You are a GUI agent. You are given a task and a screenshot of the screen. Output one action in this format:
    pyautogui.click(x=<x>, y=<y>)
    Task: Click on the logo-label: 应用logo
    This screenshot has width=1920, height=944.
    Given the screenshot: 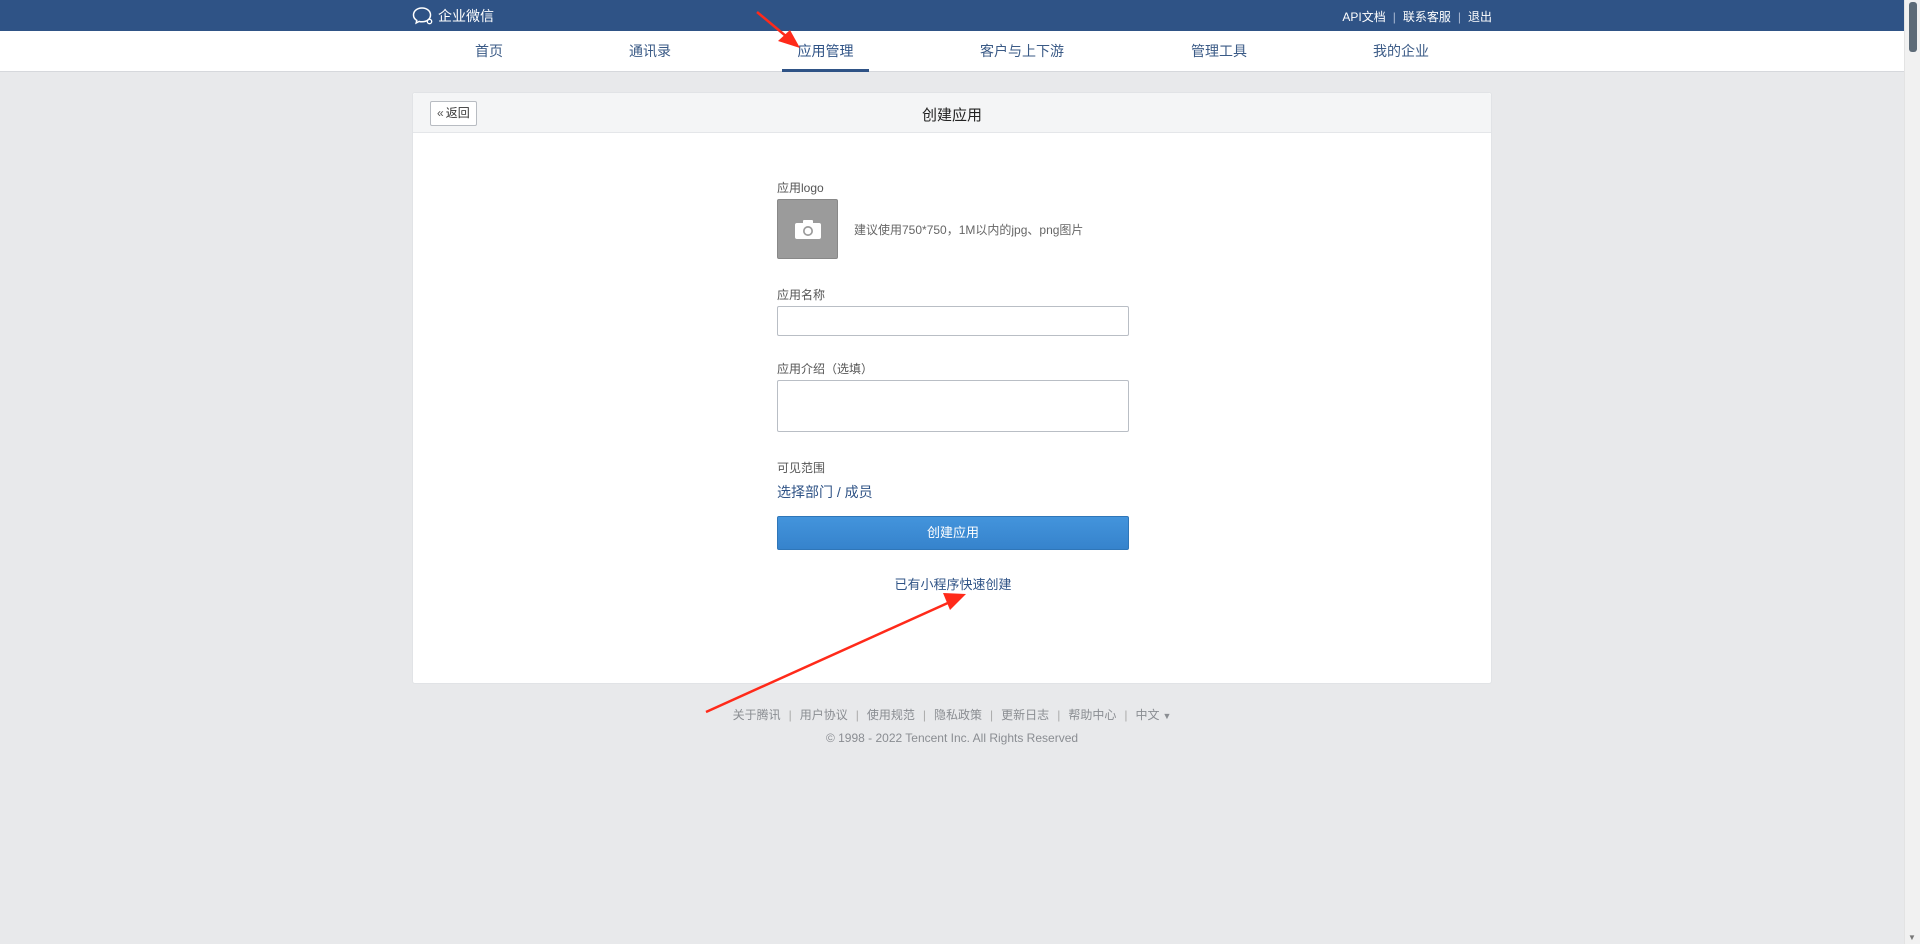 What is the action you would take?
    pyautogui.click(x=800, y=188)
    